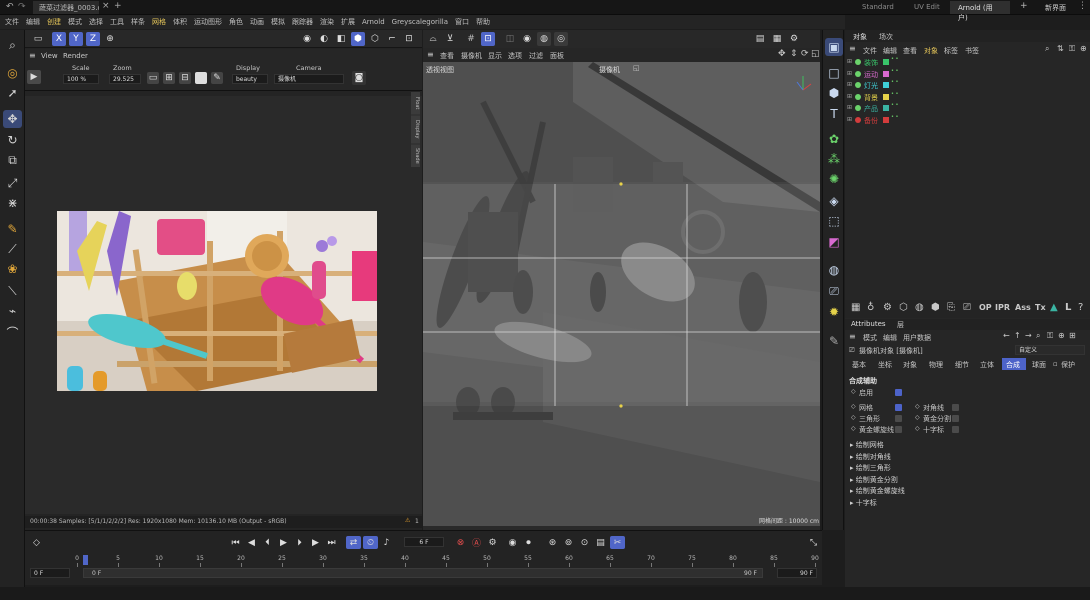 This screenshot has width=1090, height=600. Describe the element at coordinates (967, 307) in the screenshot. I see `tool-camera-icon: ⎚` at that location.